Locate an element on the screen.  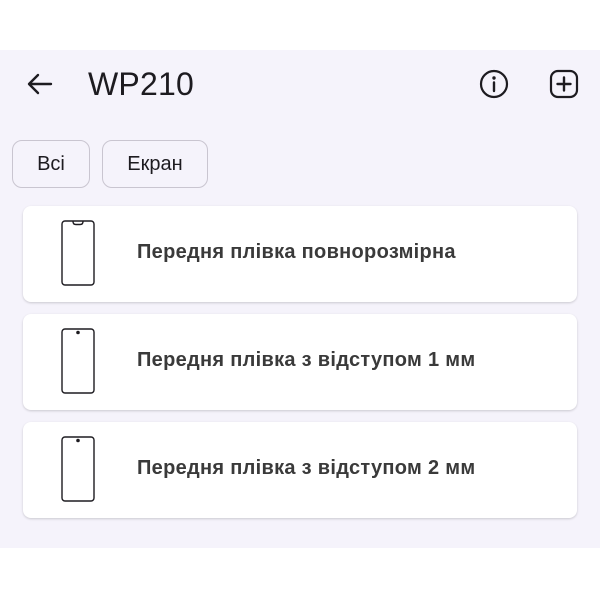
top-app-bar: WP210 is located at coordinates (300, 85).